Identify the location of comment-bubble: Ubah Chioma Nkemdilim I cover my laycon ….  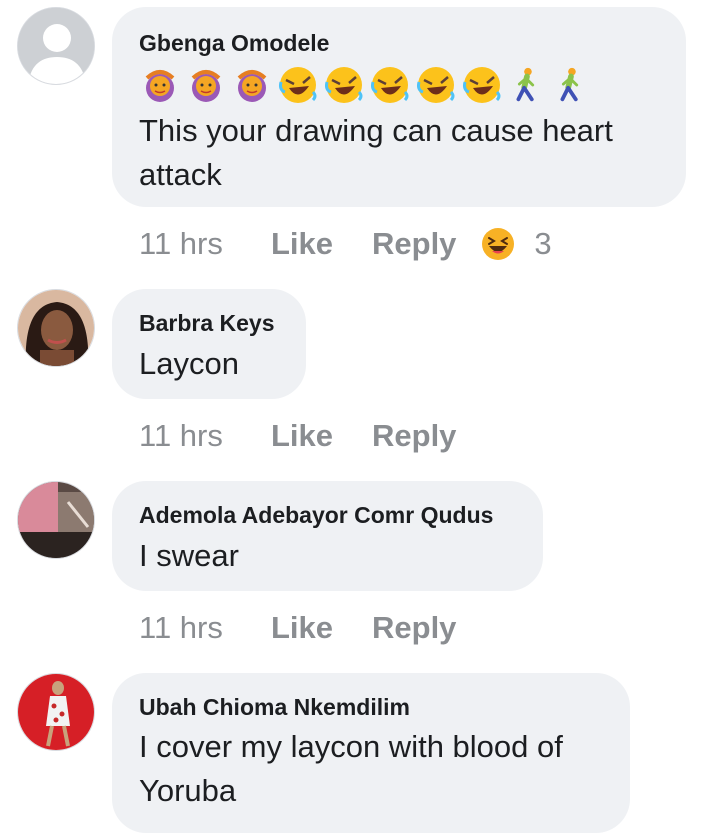
(371, 753).